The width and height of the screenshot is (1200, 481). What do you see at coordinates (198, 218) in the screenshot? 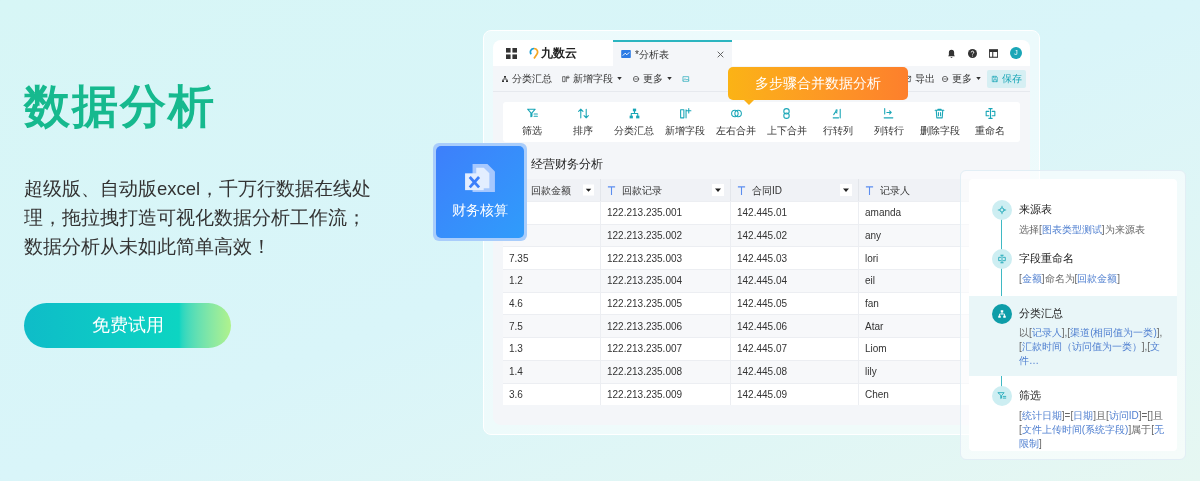
I see `hero-description: 超级版、自动版excel，千万行数据在线处理，拖拉拽打造可视化数据分析工作流；数据分析从未如此简单高效！` at bounding box center [198, 218].